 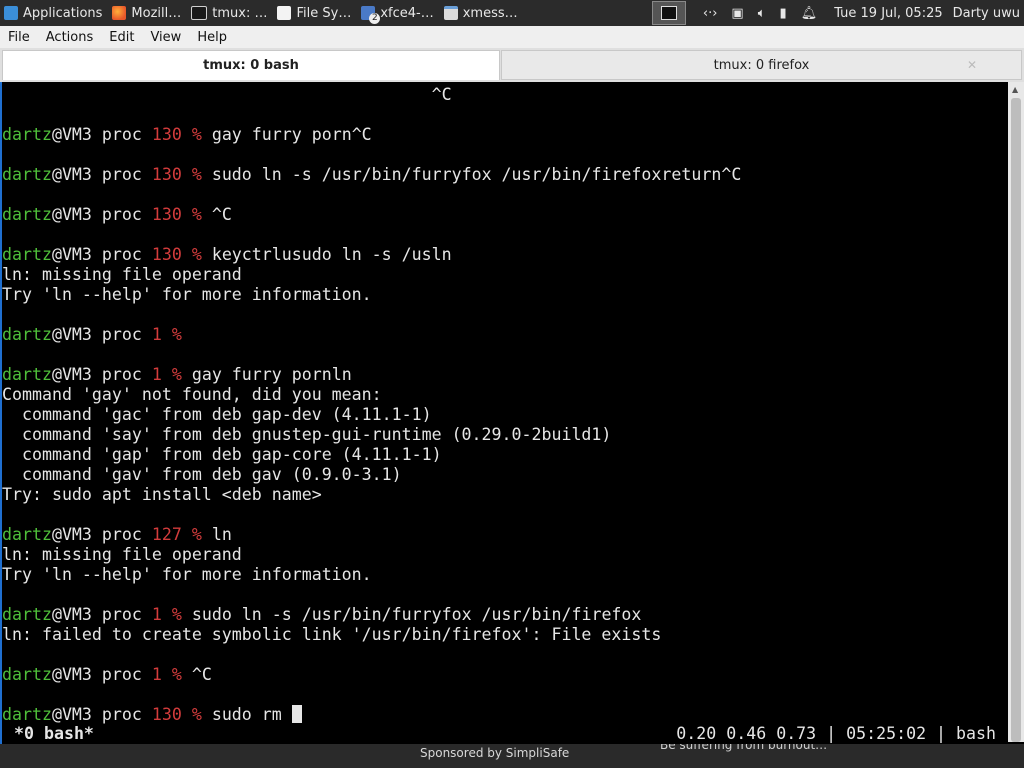 What do you see at coordinates (505, 135) in the screenshot?
I see `prompt-line: dartz@VM3 proc 130 % gay furry porn^C` at bounding box center [505, 135].